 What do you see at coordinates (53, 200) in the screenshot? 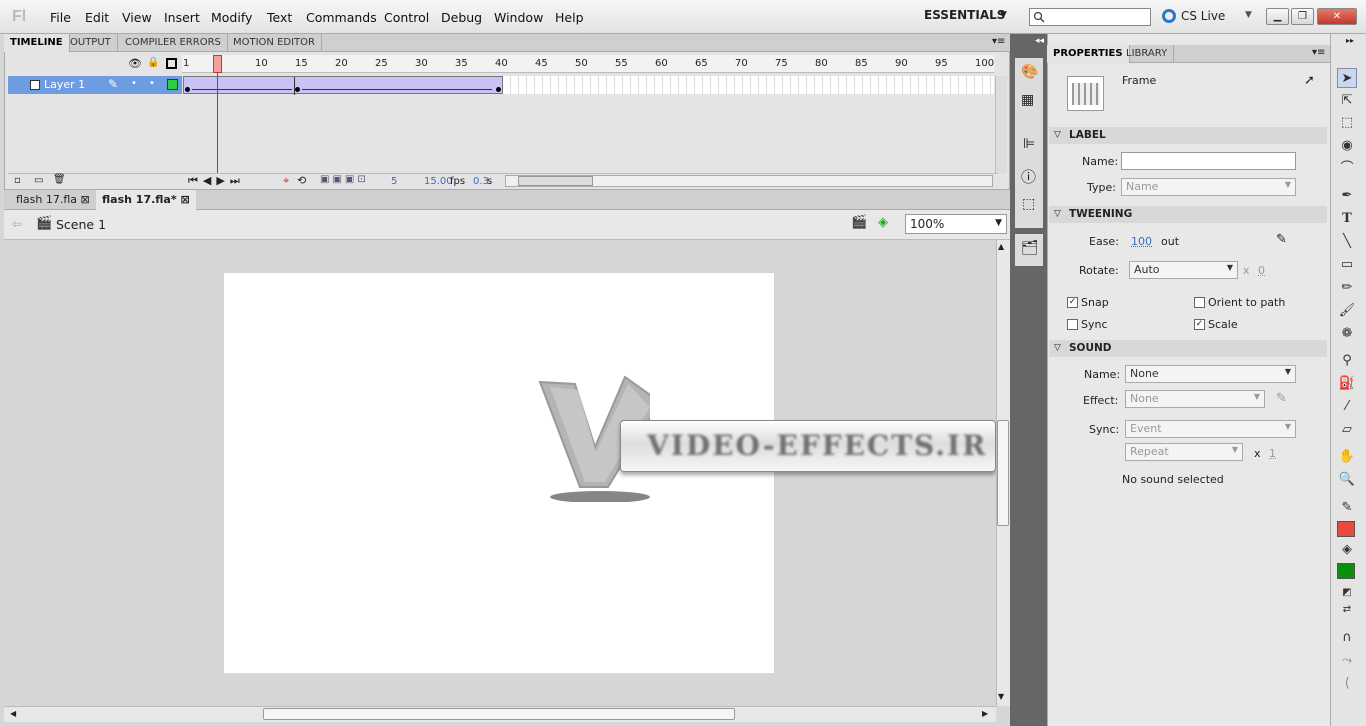
I see `tab-document-1: flash 17.fla ⊠` at bounding box center [53, 200].